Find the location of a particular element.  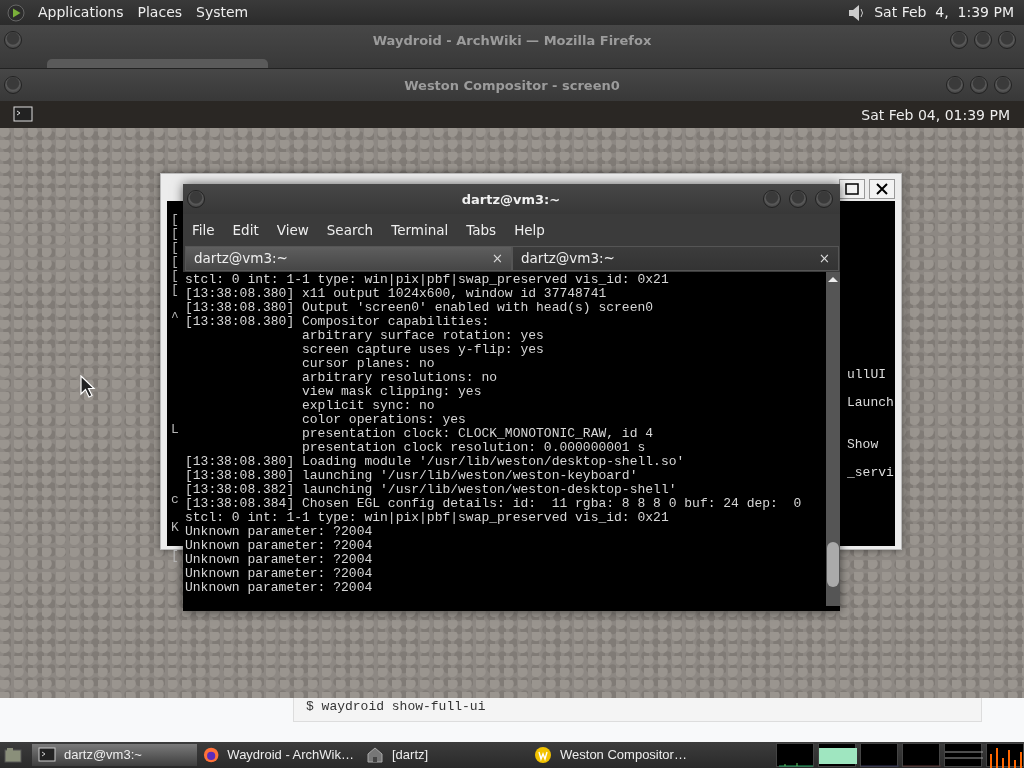

terminal-line: arbitrary resolutions: no is located at coordinates (400, 378).